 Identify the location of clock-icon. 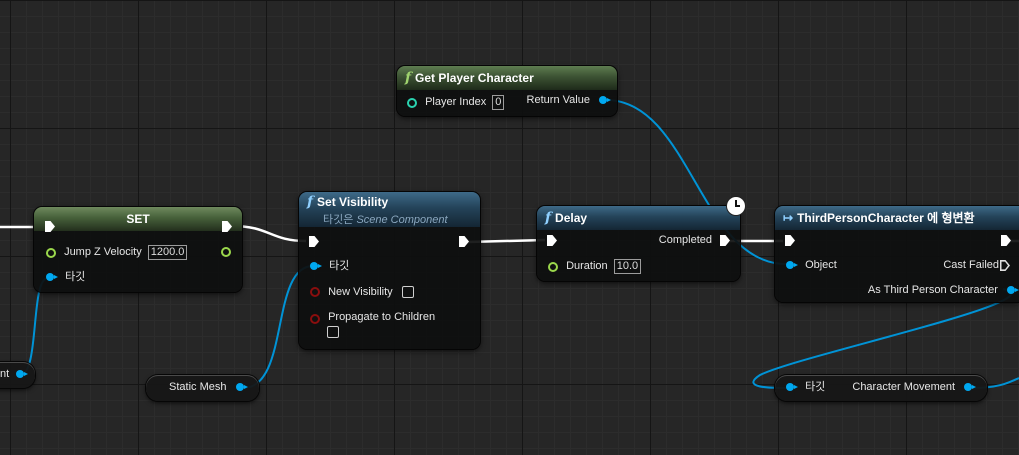
(736, 206).